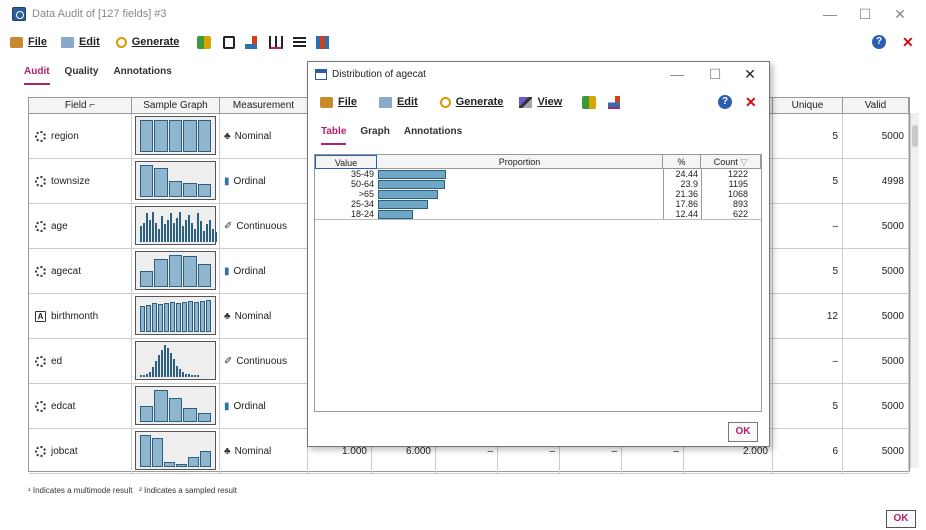 Image resolution: width=926 pixels, height=530 pixels. Describe the element at coordinates (808, 316) in the screenshot. I see `unique-cell: 12` at that location.